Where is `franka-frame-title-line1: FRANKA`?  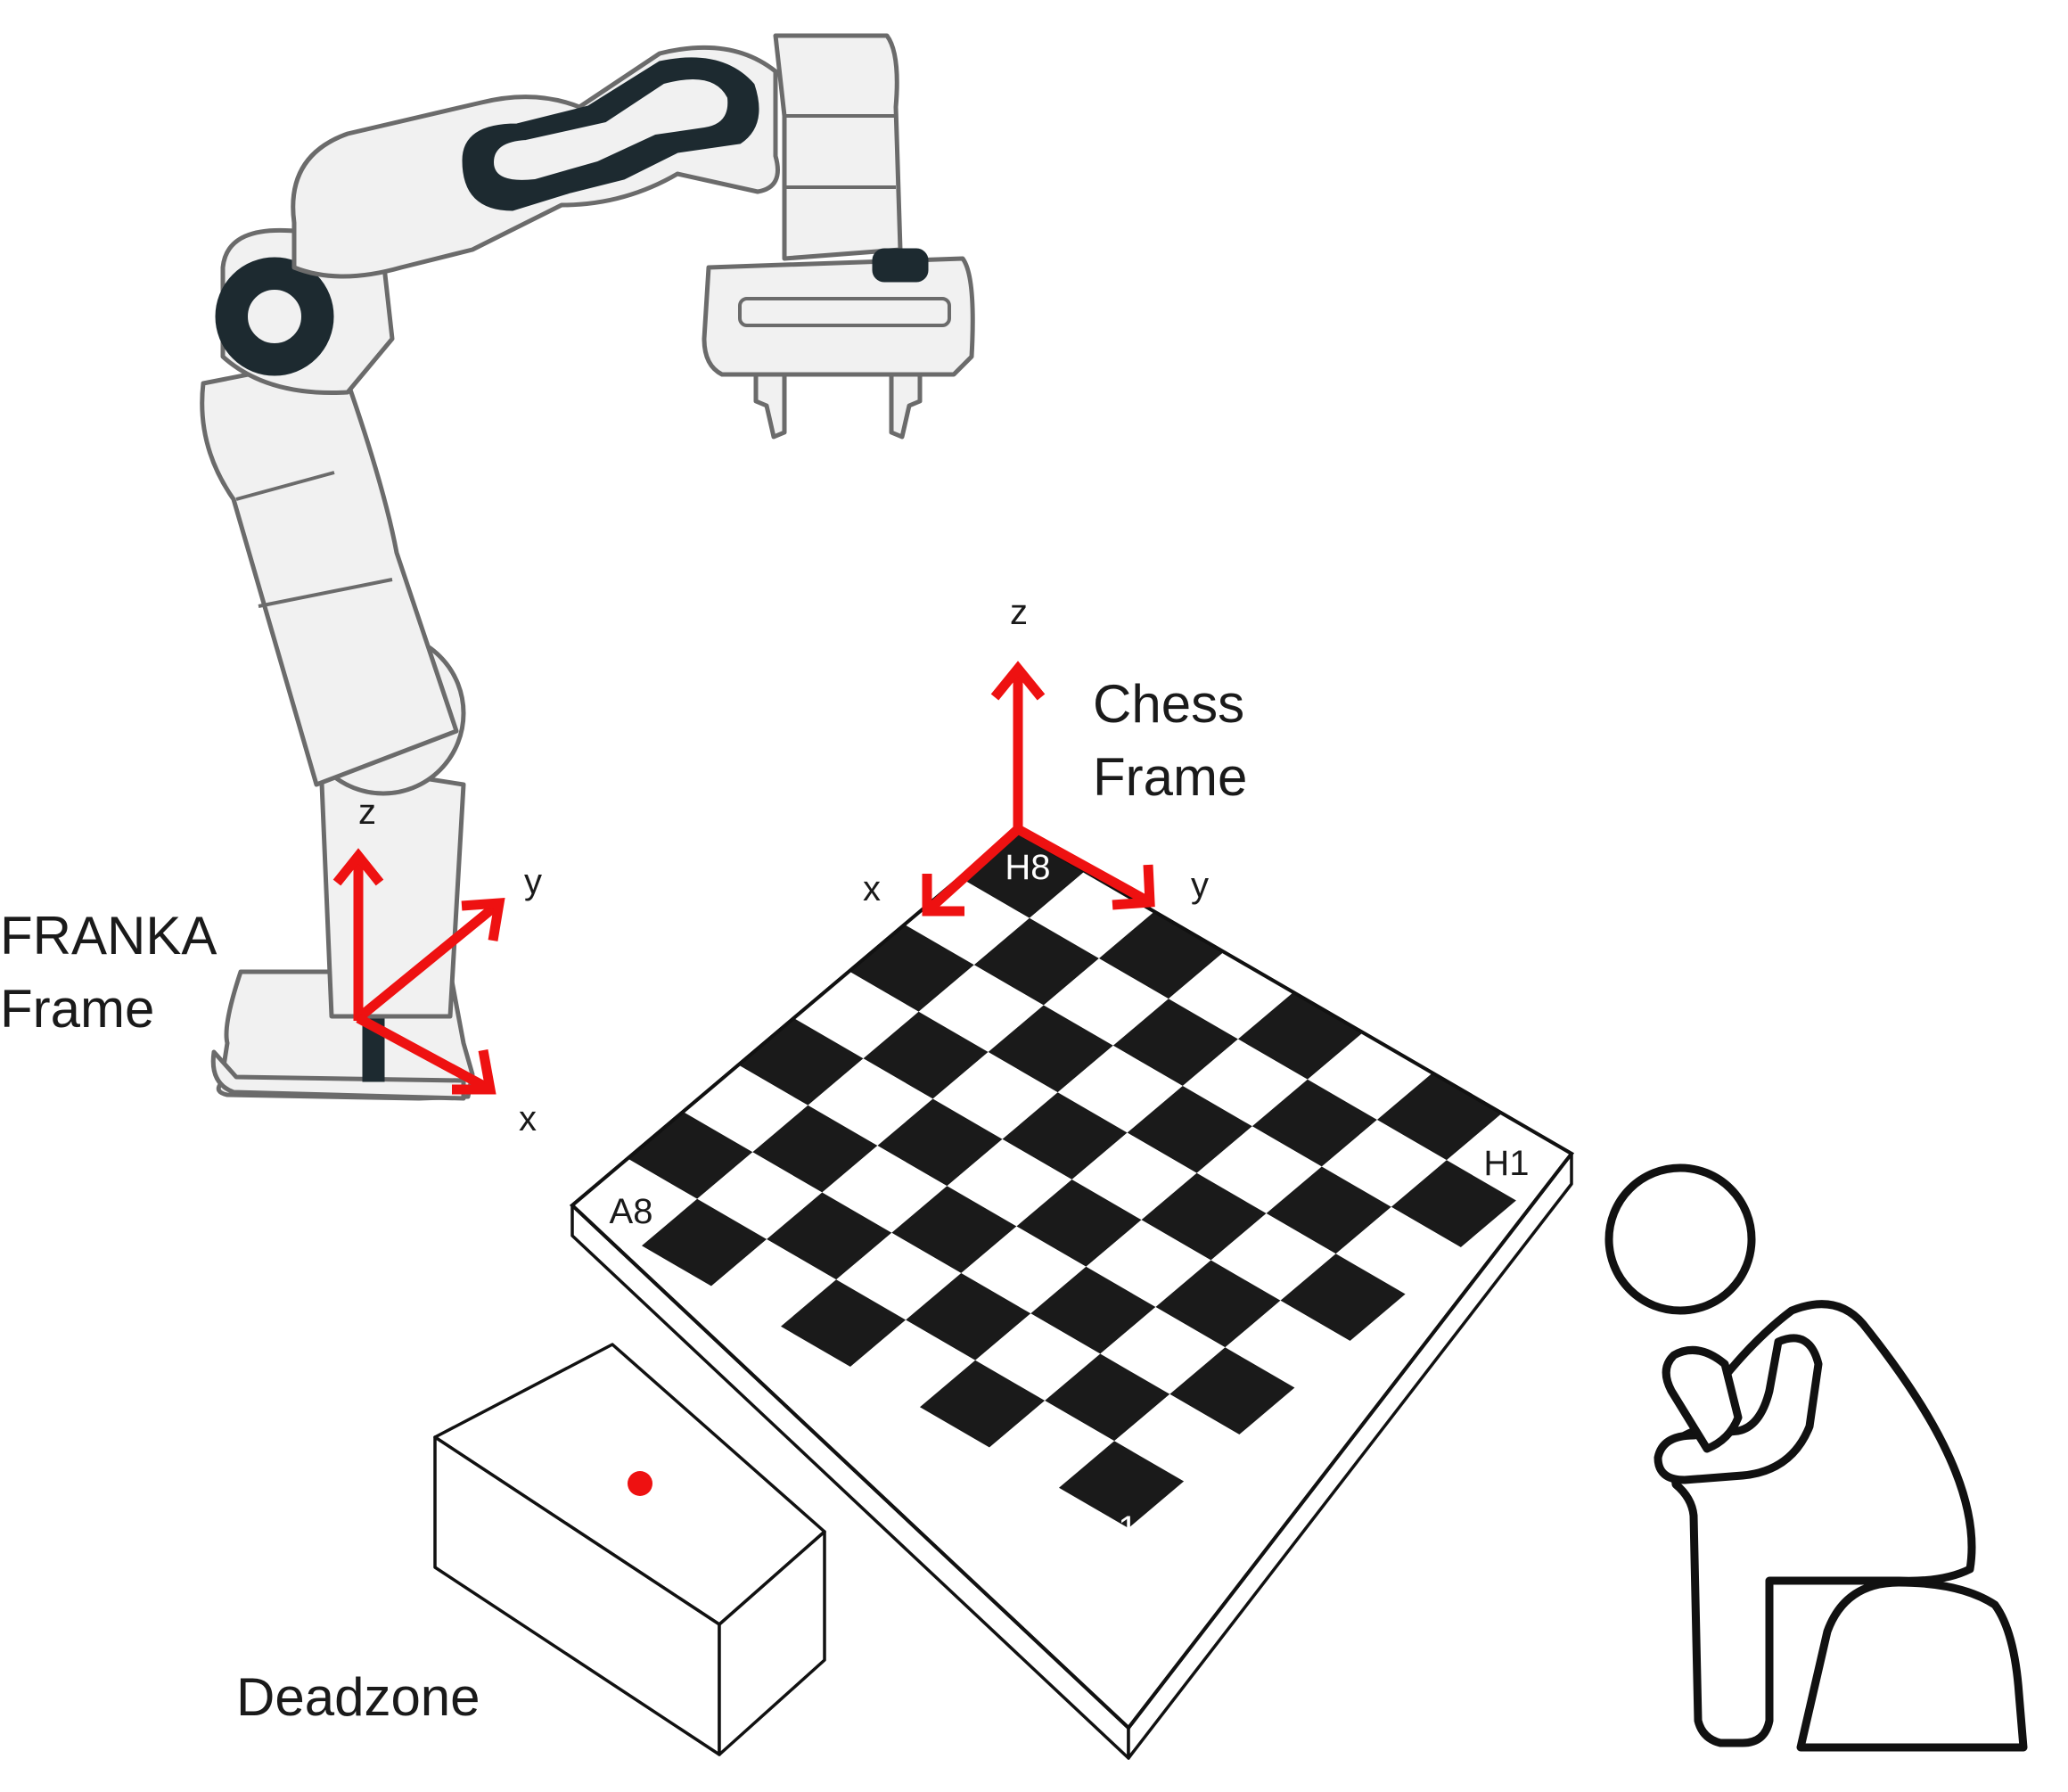 franka-frame-title-line1: FRANKA is located at coordinates (108, 936).